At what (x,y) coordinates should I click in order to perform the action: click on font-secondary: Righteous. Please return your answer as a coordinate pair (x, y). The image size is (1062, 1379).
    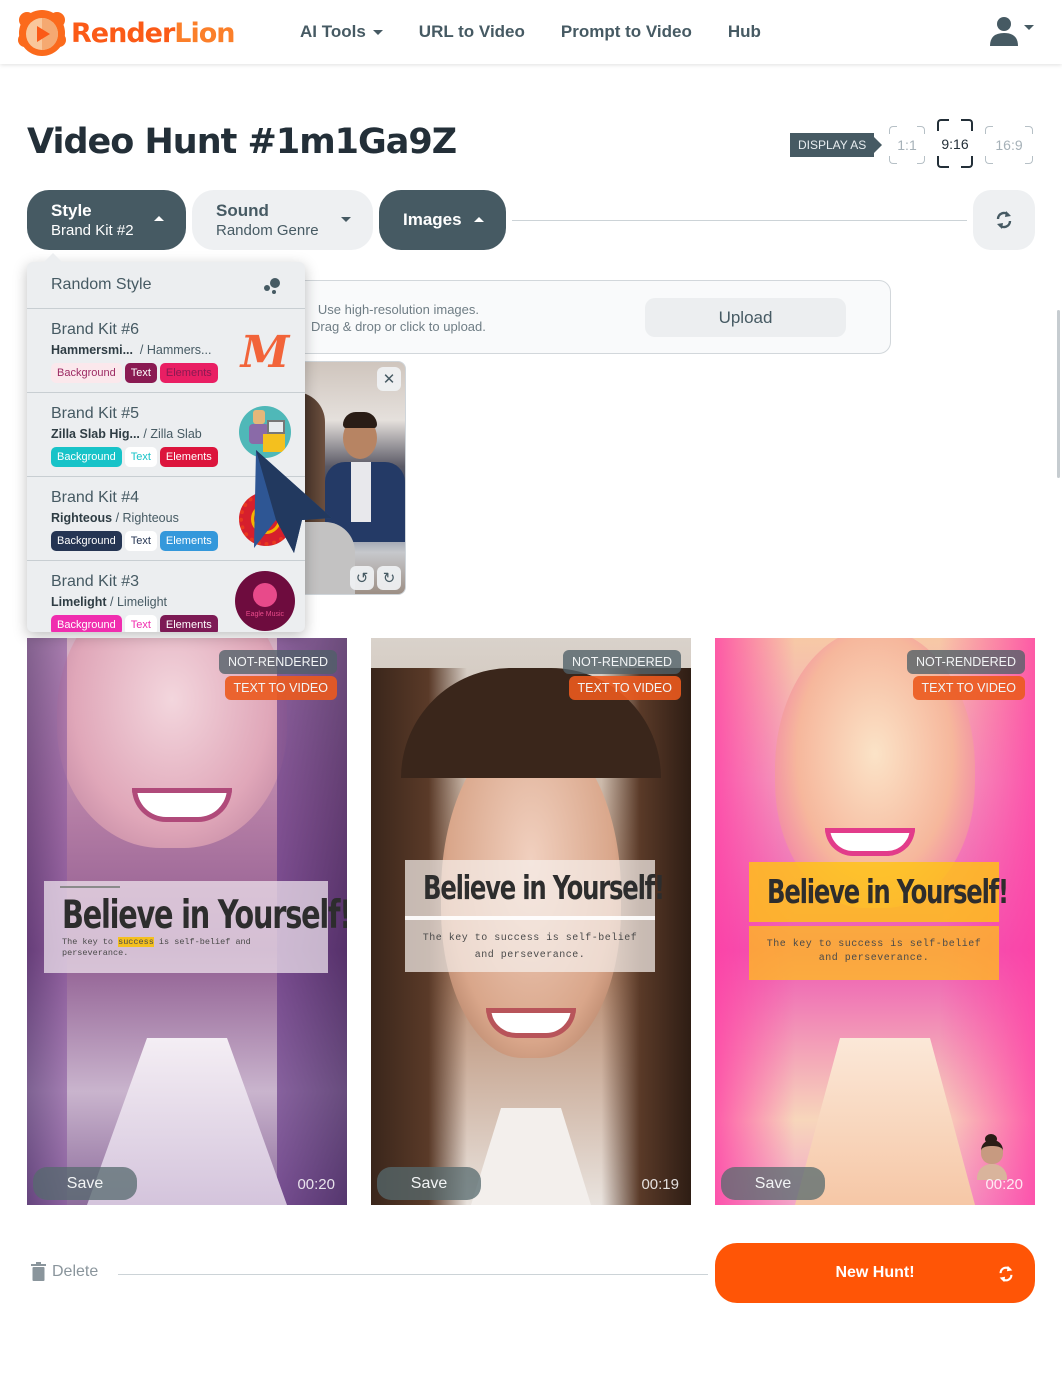
    Looking at the image, I should click on (150, 518).